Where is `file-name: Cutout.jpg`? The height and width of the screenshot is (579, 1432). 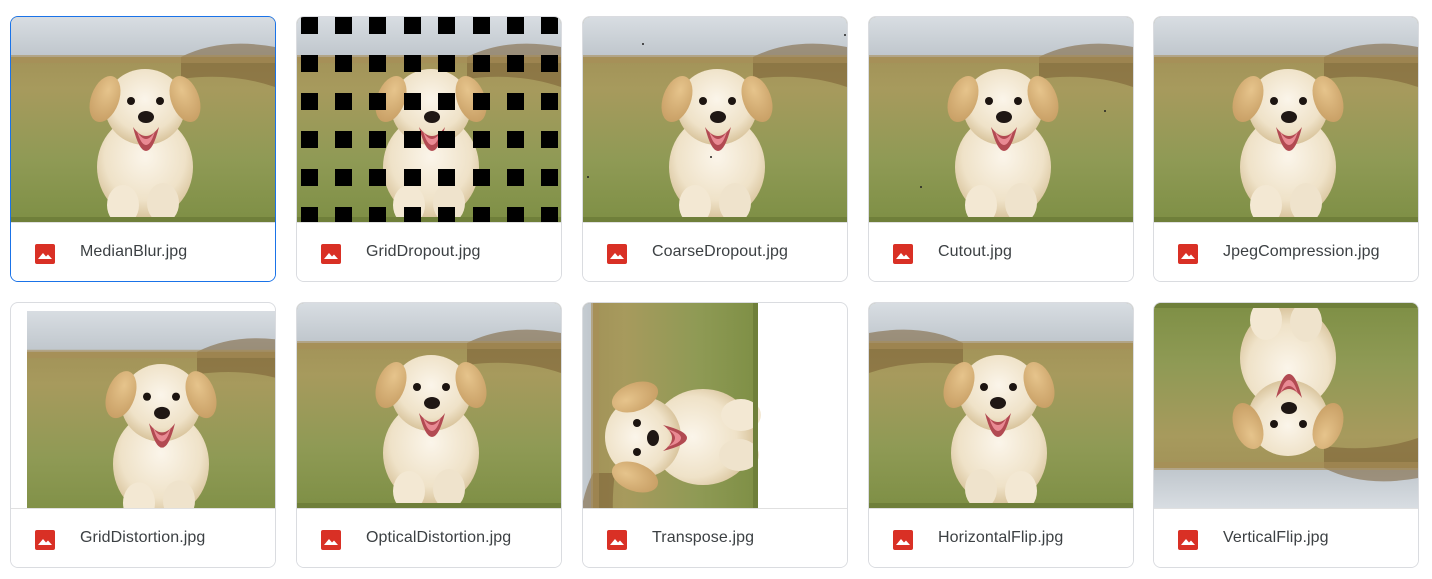 file-name: Cutout.jpg is located at coordinates (975, 251).